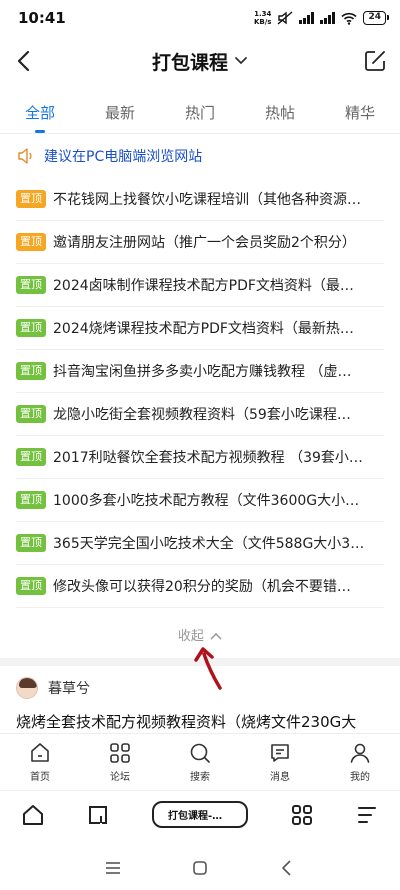 This screenshot has height=890, width=400. I want to click on signal-icon, so click(307, 18).